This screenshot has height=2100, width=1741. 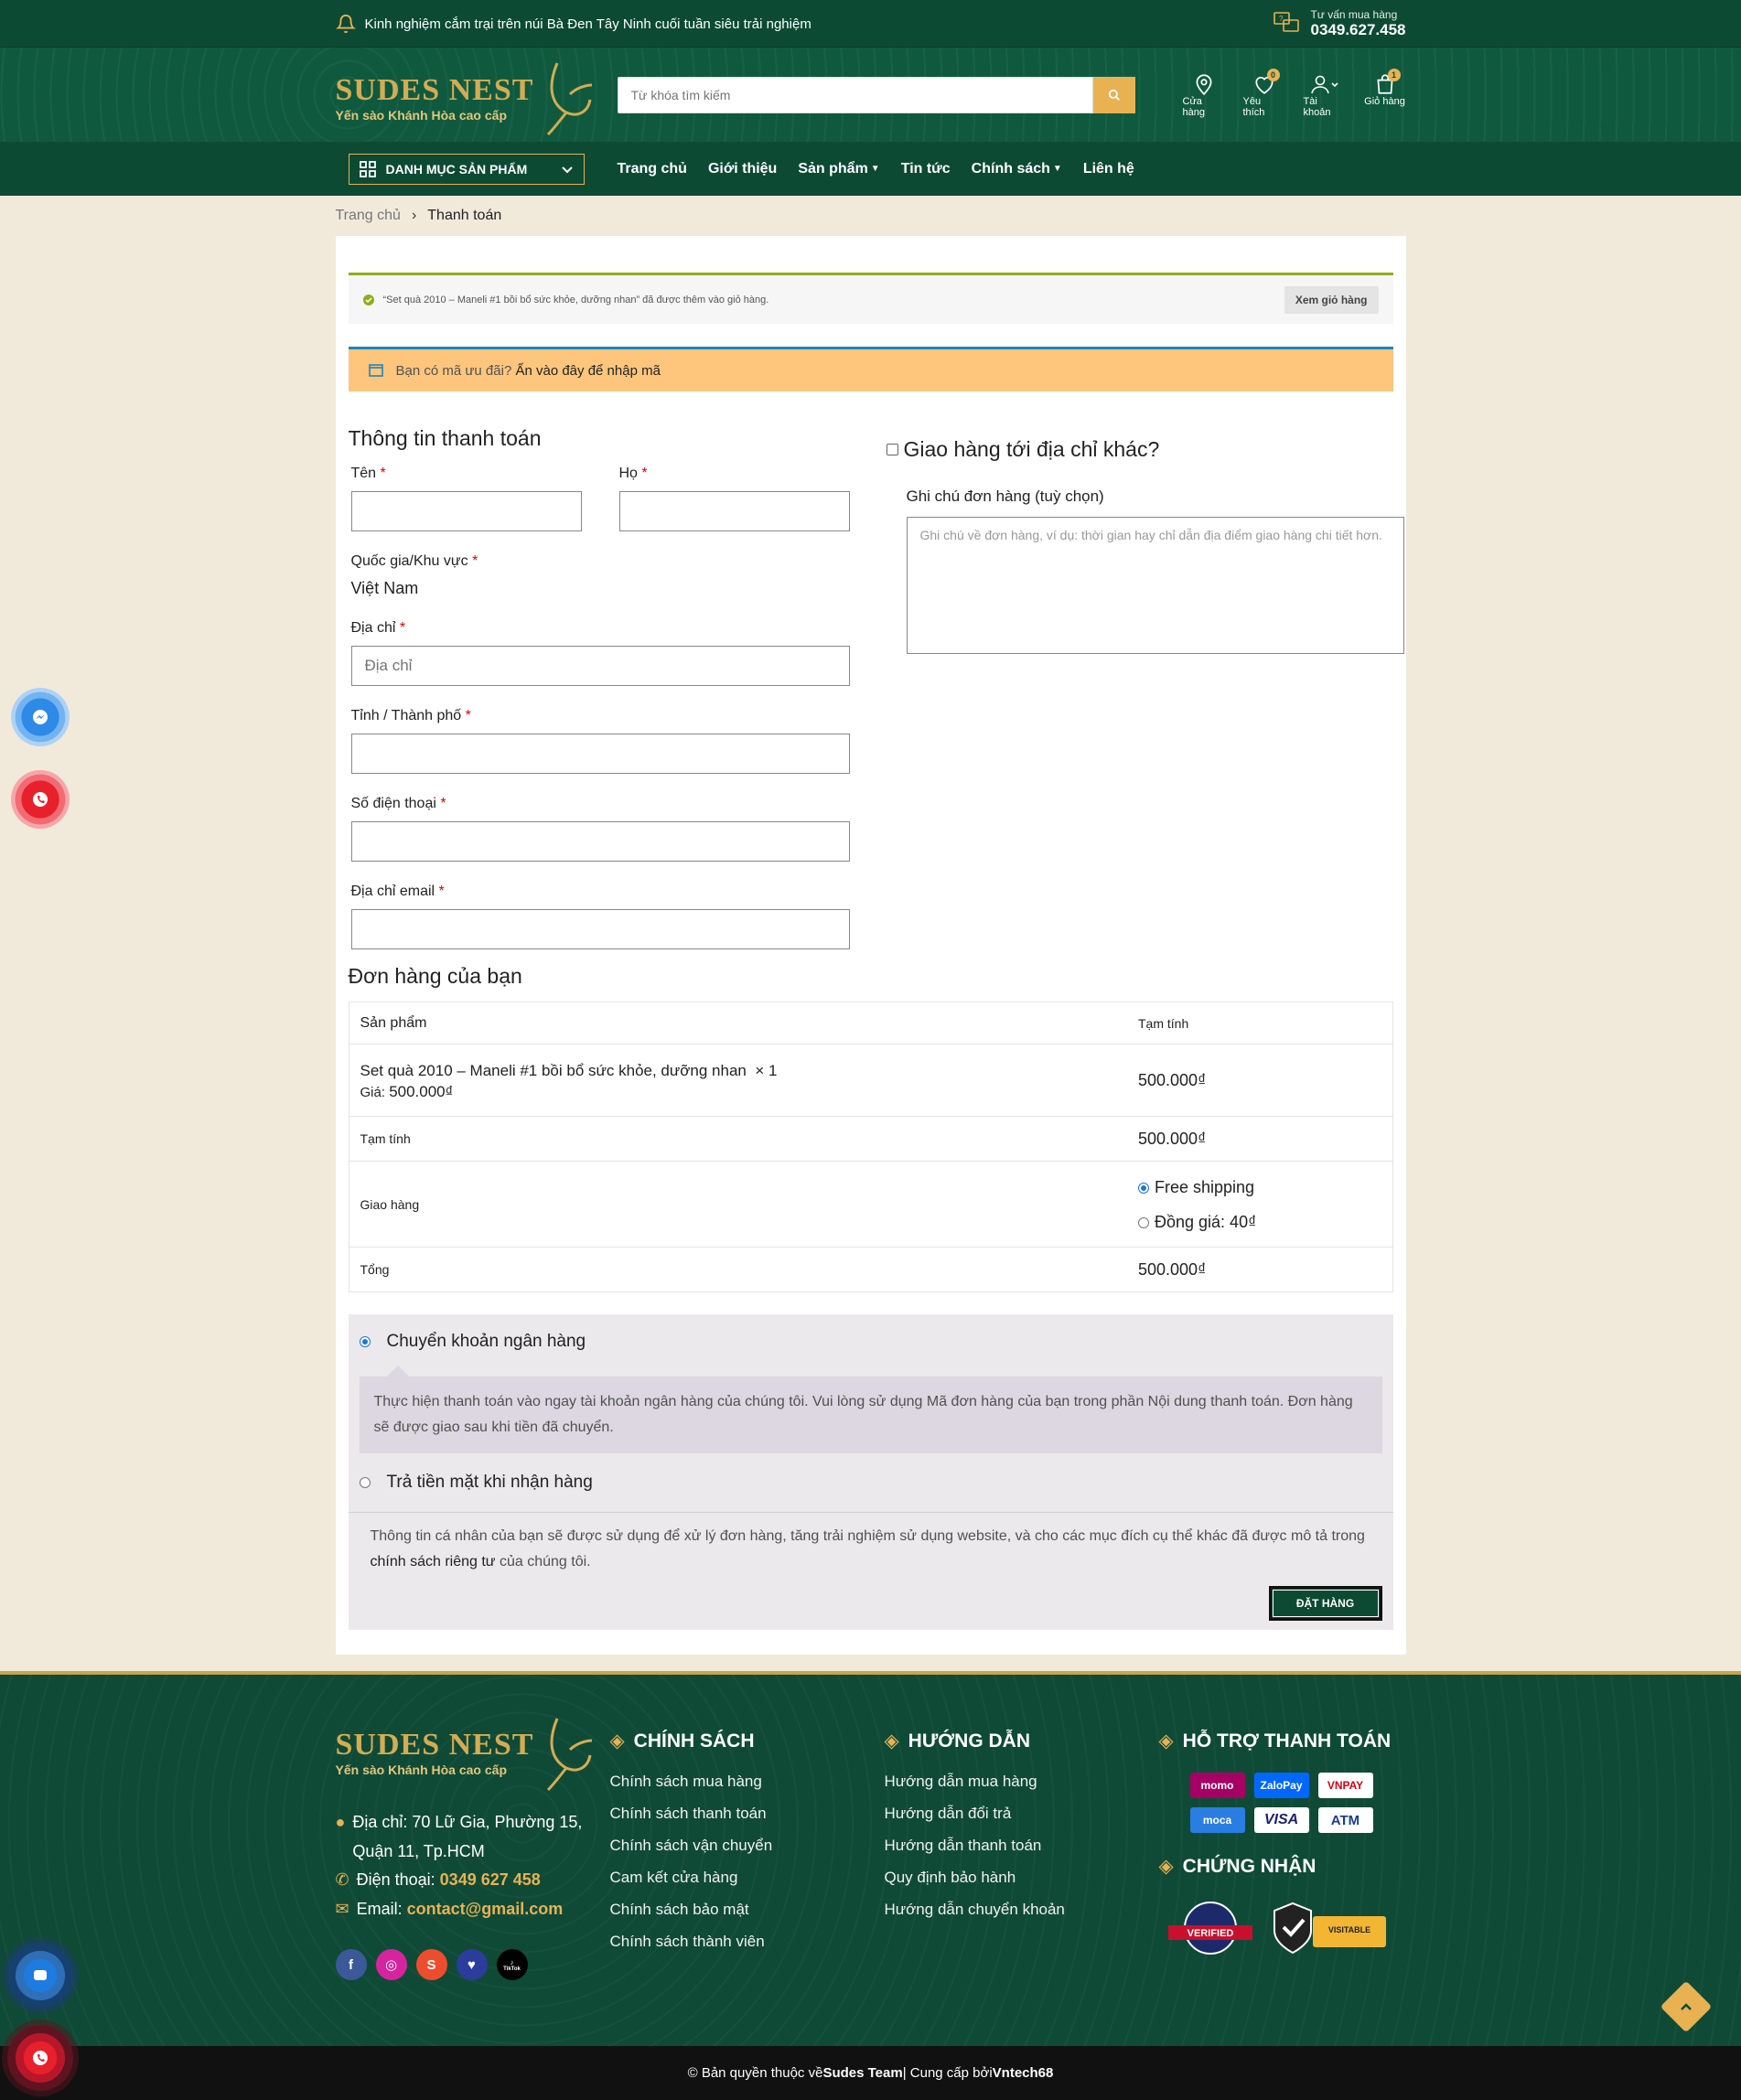 I want to click on verified-text: VERIFIED, so click(x=1210, y=1933).